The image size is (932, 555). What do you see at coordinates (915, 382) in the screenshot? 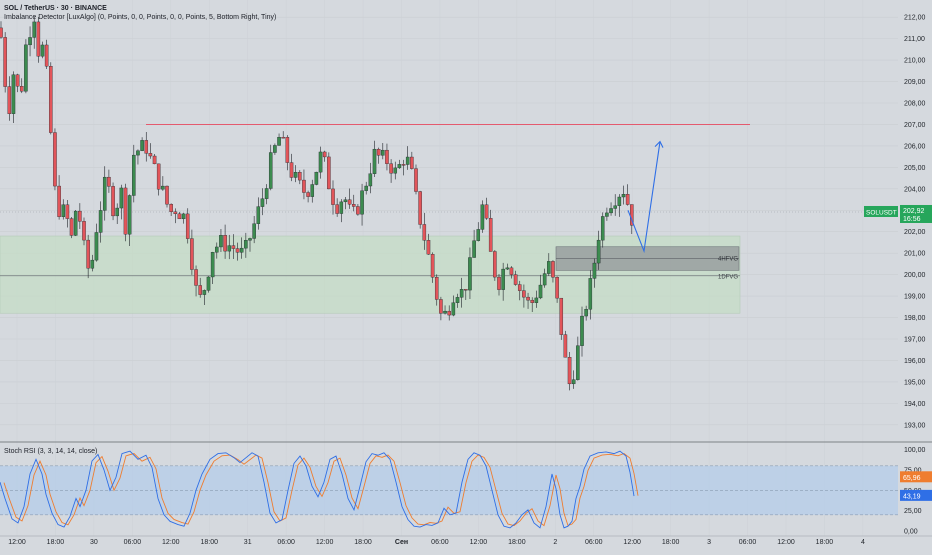
I see `price-tick-label: 195,00` at bounding box center [915, 382].